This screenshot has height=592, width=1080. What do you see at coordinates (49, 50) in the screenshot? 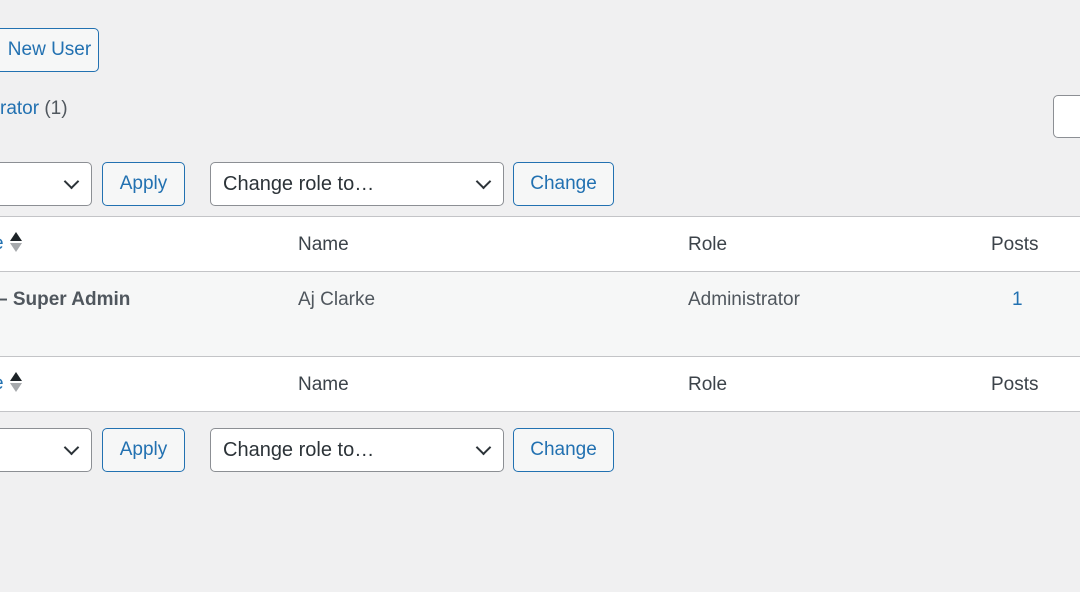
I see `add-new-user-button: New User` at bounding box center [49, 50].